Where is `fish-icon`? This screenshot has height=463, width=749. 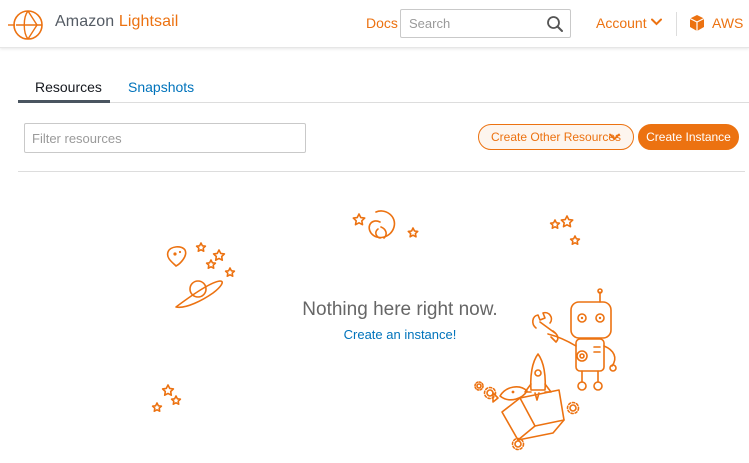 fish-icon is located at coordinates (510, 394).